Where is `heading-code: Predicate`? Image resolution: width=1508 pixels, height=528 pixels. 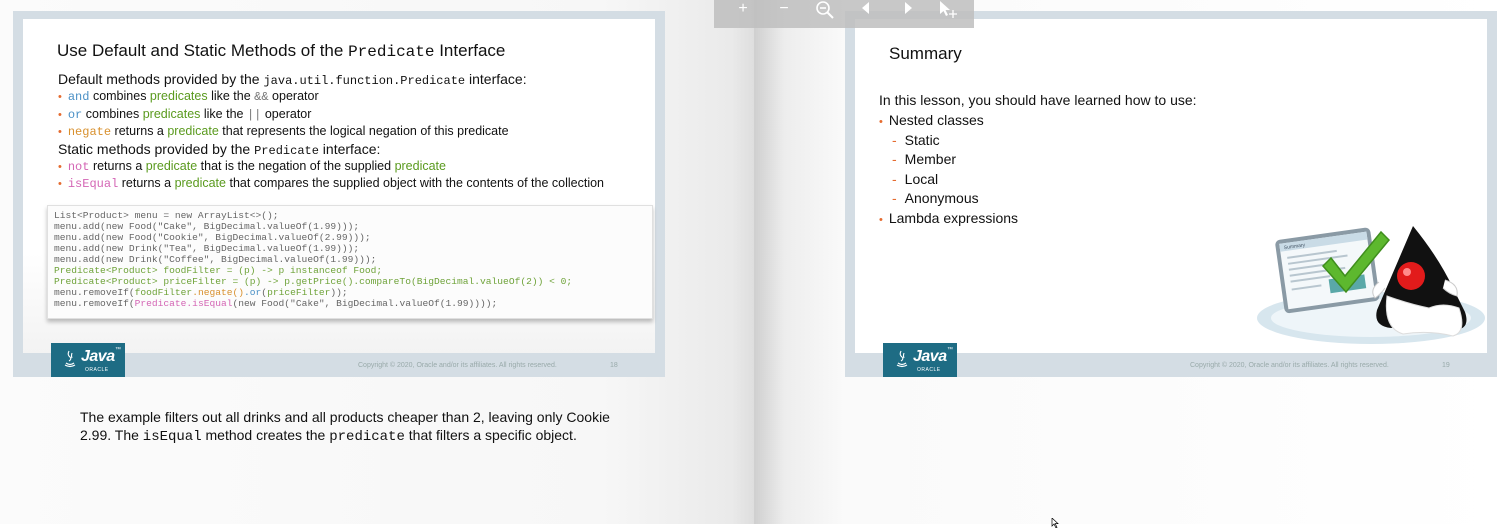
heading-code: Predicate is located at coordinates (286, 151).